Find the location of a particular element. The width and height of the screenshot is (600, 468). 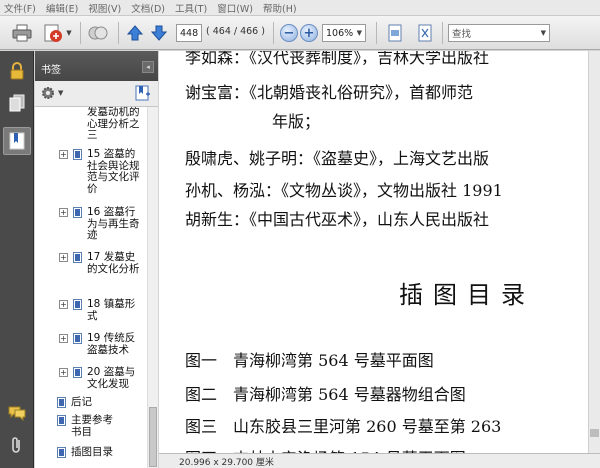

panel-header: 书签 ◂ is located at coordinates (96, 66).